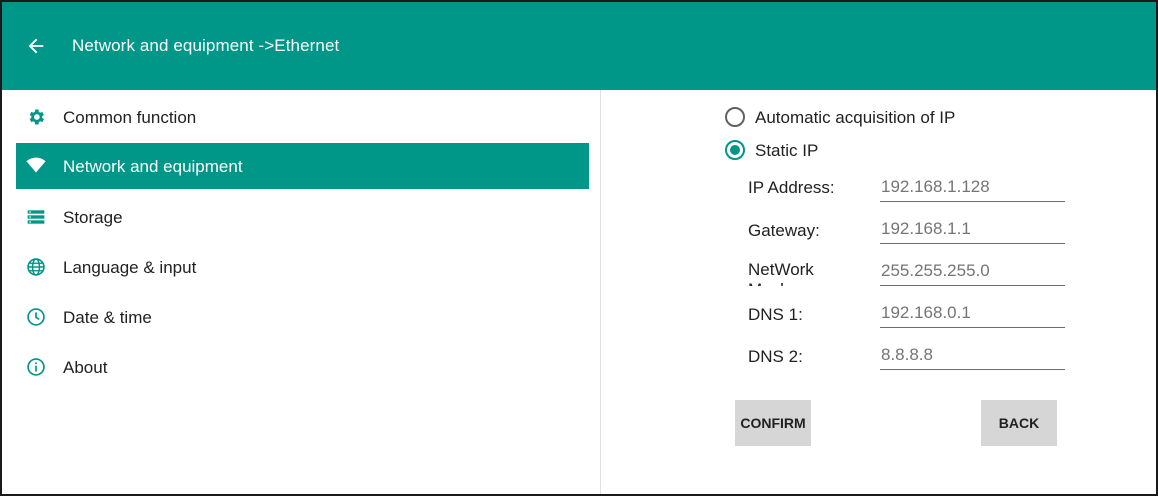 The height and width of the screenshot is (496, 1158). I want to click on page-title: Network and equipment ->Ethernet, so click(206, 45).